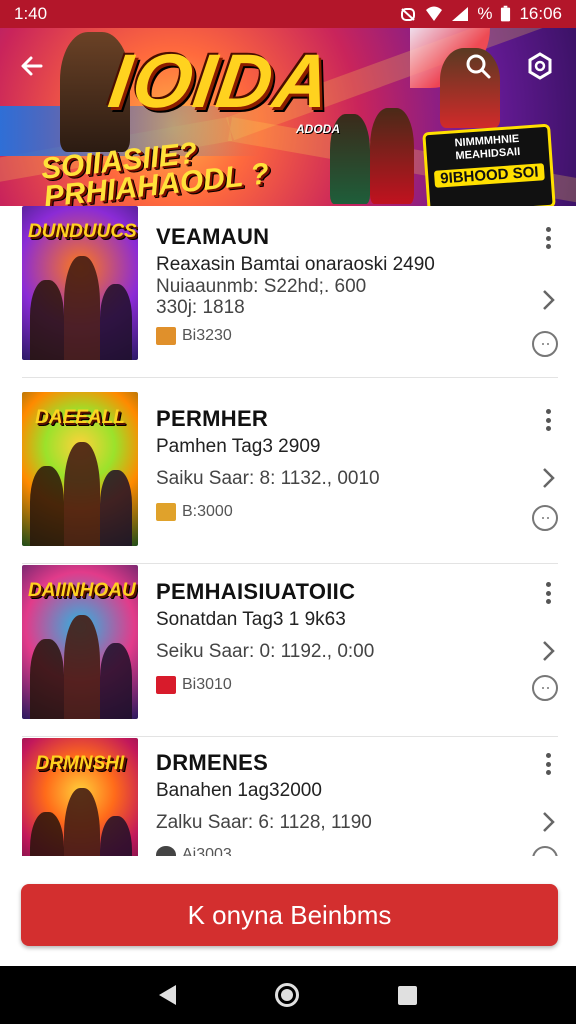 This screenshot has height=1024, width=576. Describe the element at coordinates (256, 591) in the screenshot. I see `item-title: PEMHAISIUATOIIC` at that location.